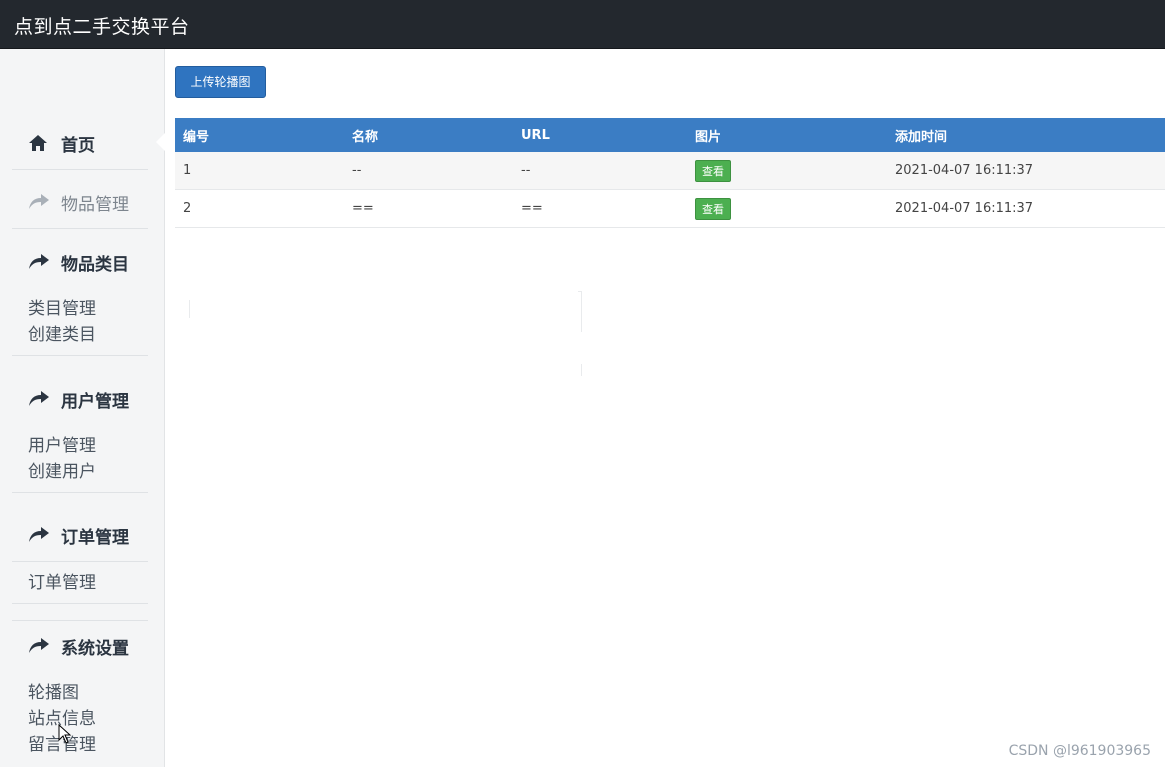 The height and width of the screenshot is (767, 1165). What do you see at coordinates (357, 170) in the screenshot?
I see `cell-name: --` at bounding box center [357, 170].